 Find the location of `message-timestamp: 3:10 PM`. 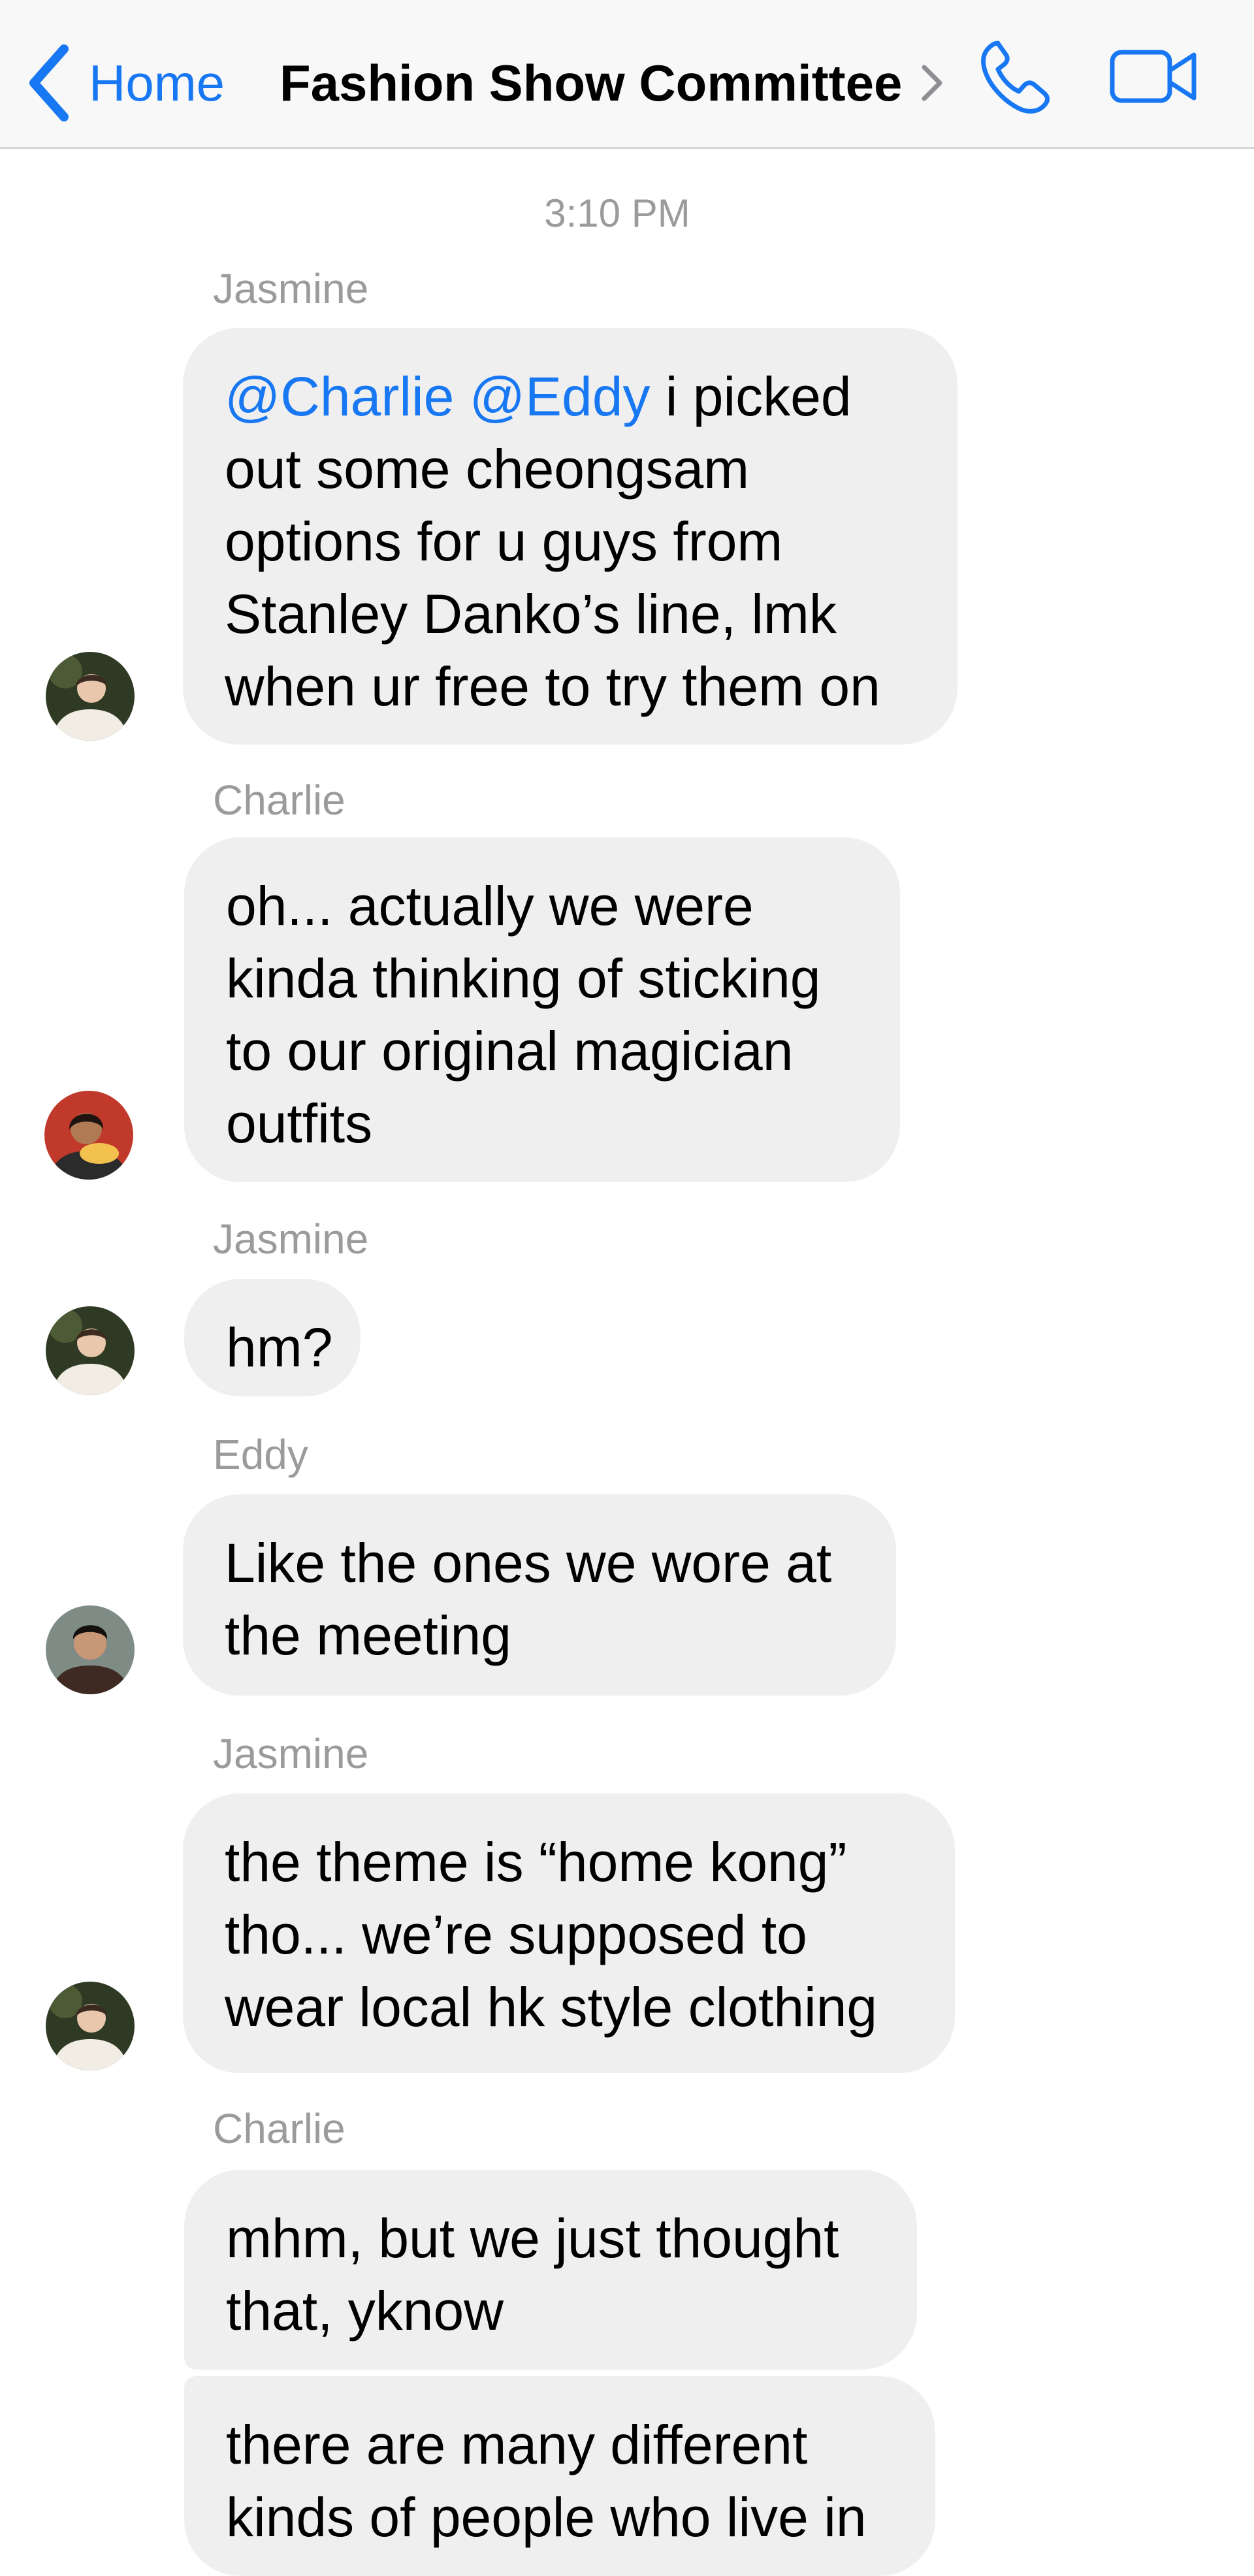

message-timestamp: 3:10 PM is located at coordinates (617, 213).